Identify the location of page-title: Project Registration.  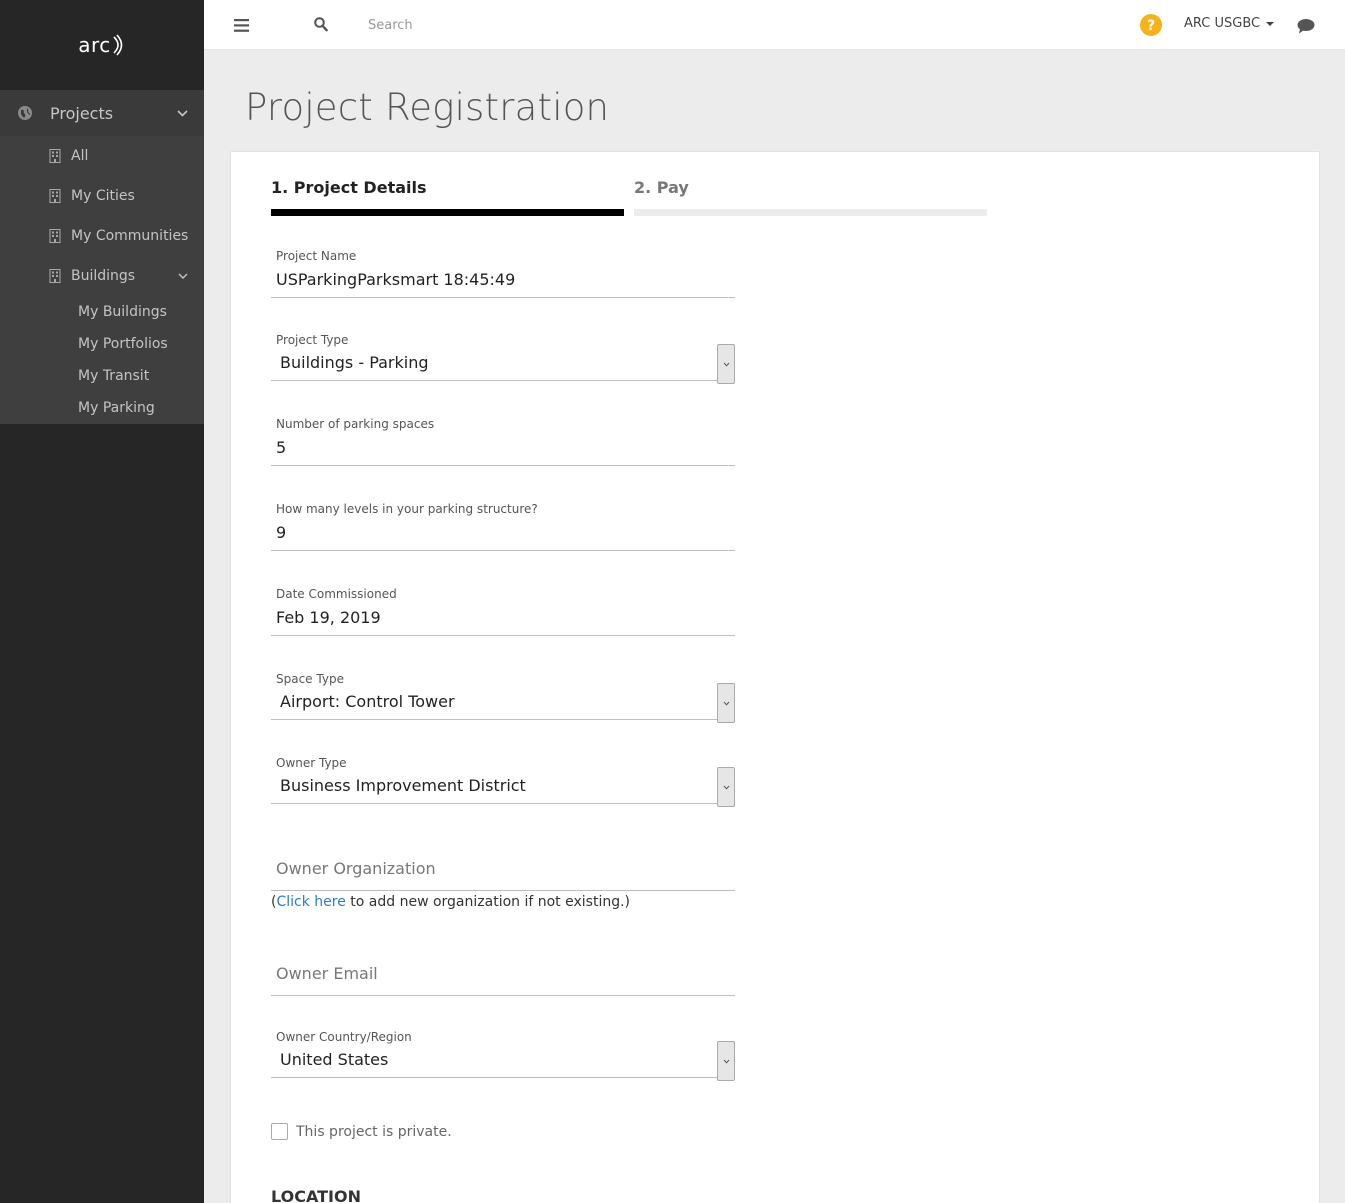
(427, 107).